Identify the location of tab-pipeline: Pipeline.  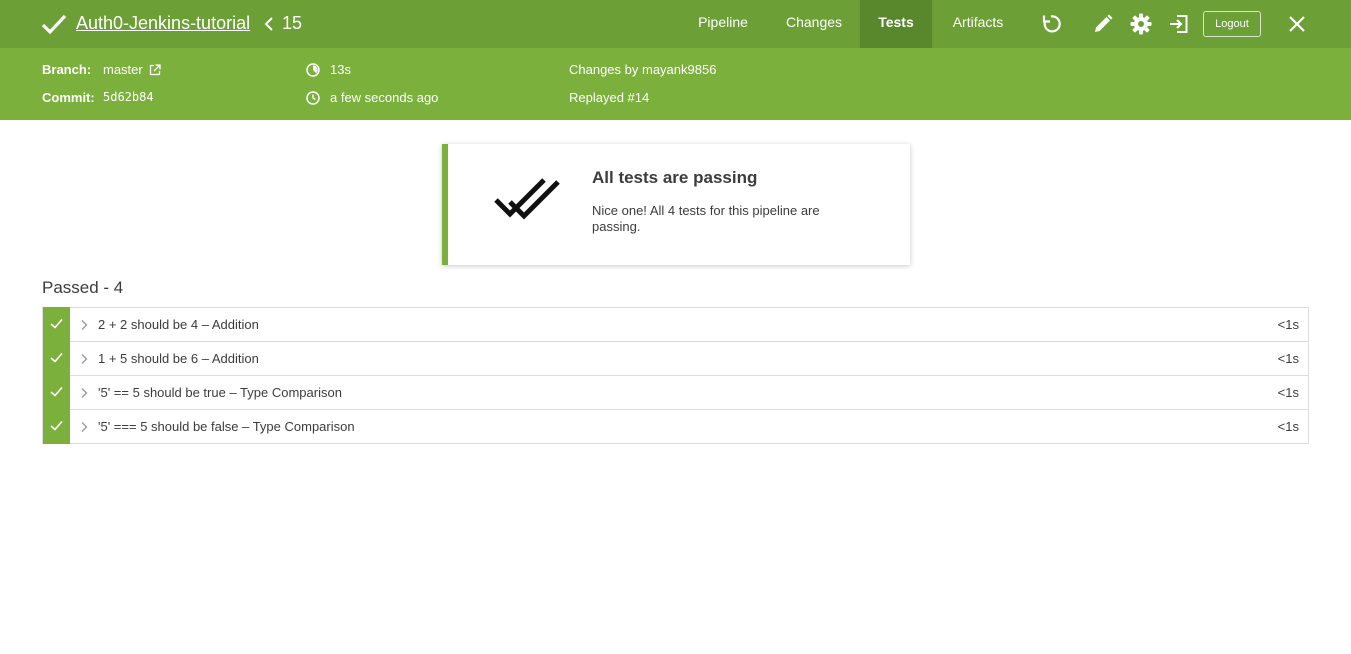
(723, 24).